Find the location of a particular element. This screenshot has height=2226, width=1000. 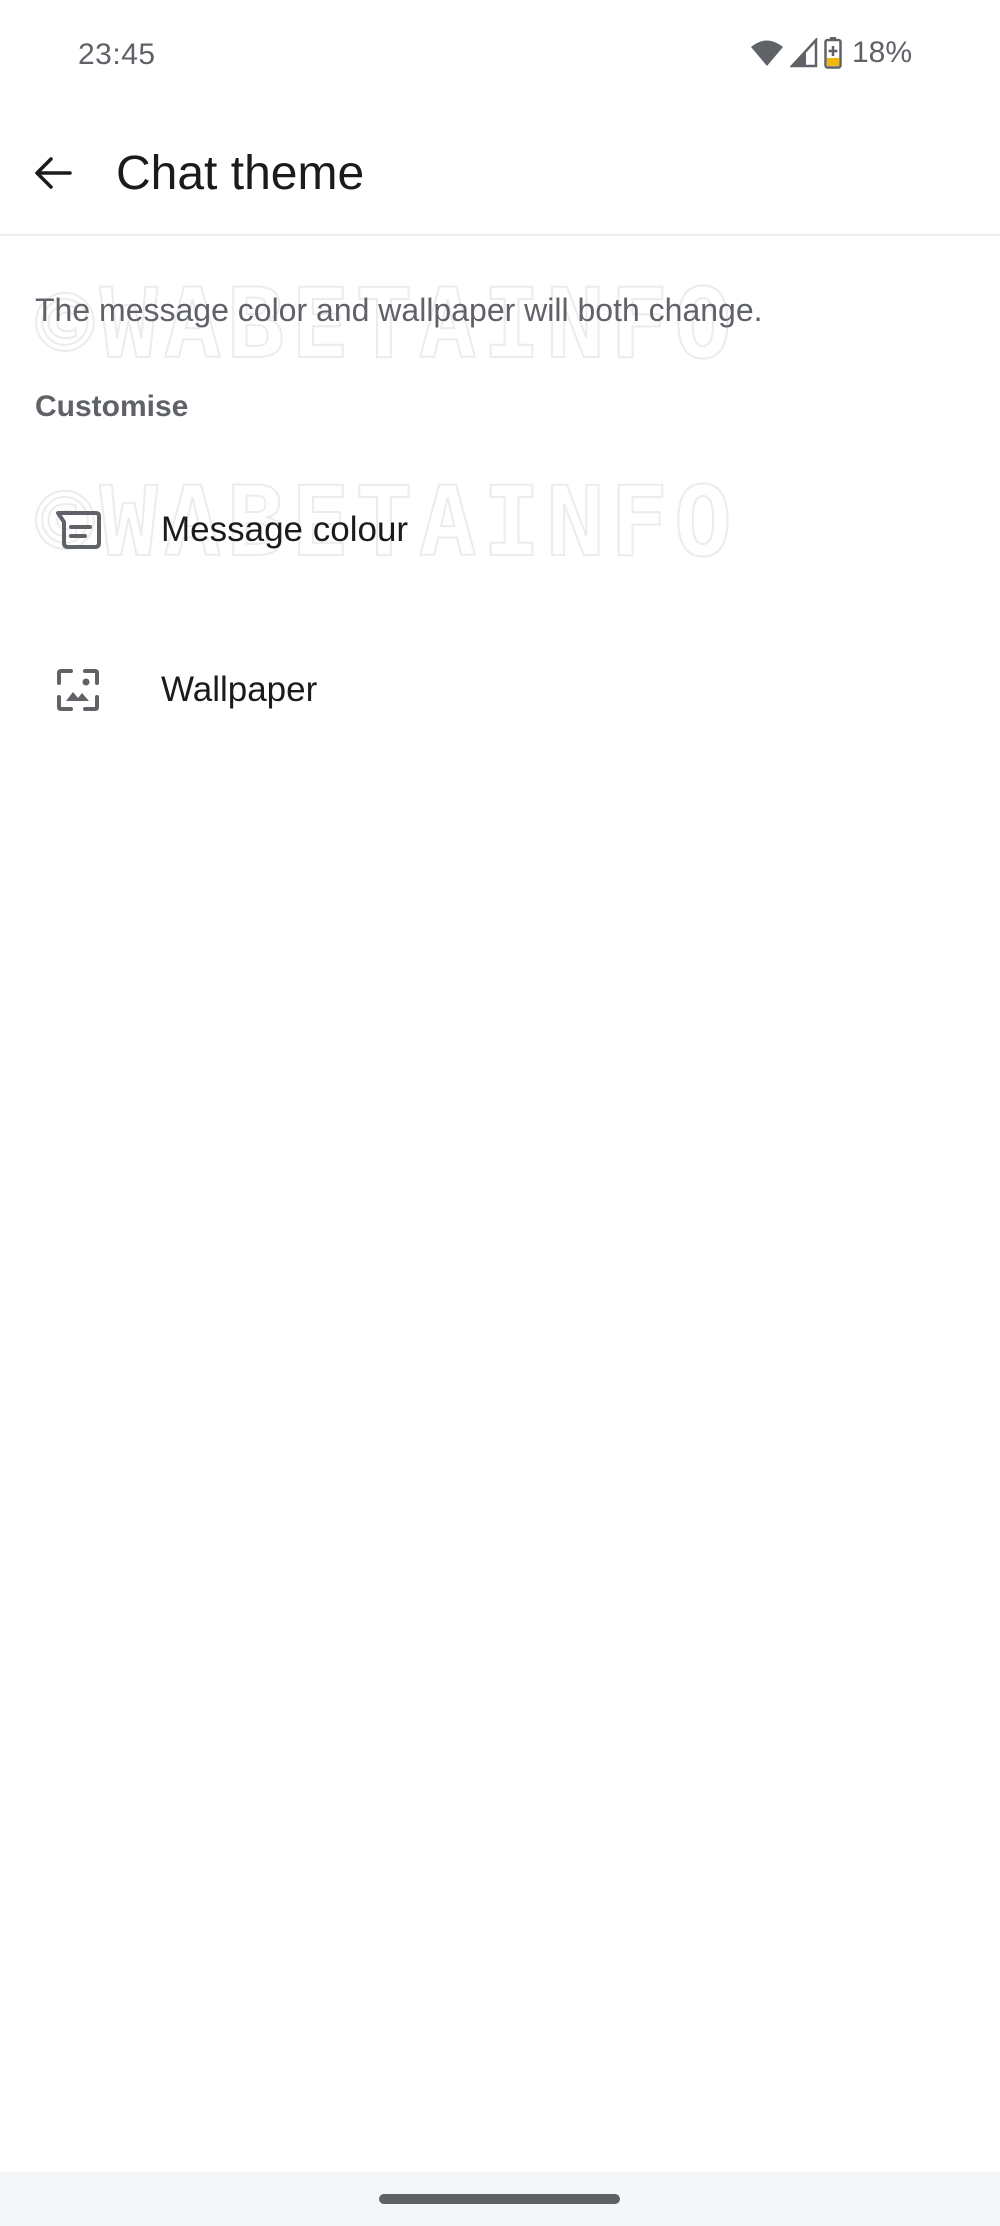

arrow-left-icon is located at coordinates (53, 175).